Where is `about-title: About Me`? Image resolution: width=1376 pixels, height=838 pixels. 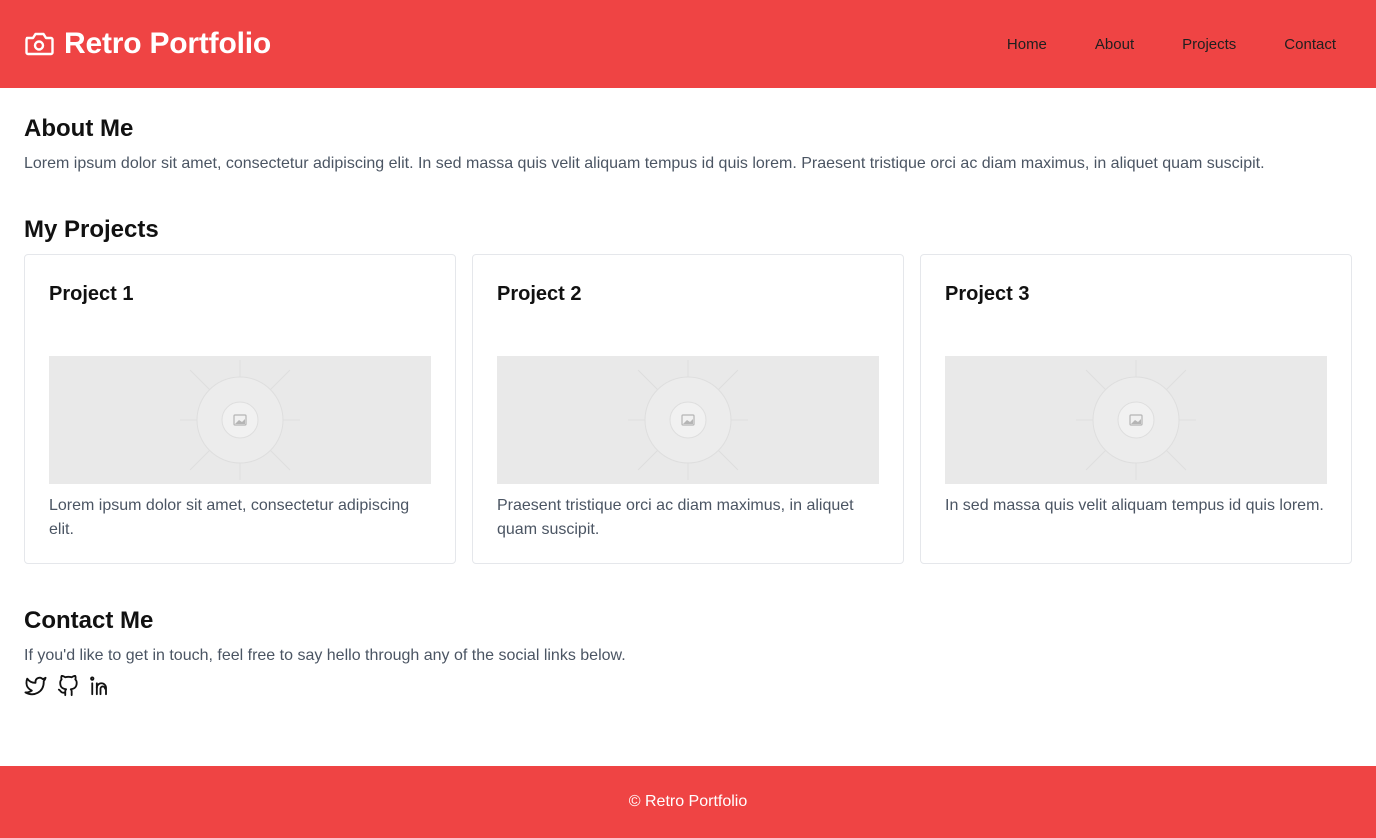
about-title: About Me is located at coordinates (79, 128).